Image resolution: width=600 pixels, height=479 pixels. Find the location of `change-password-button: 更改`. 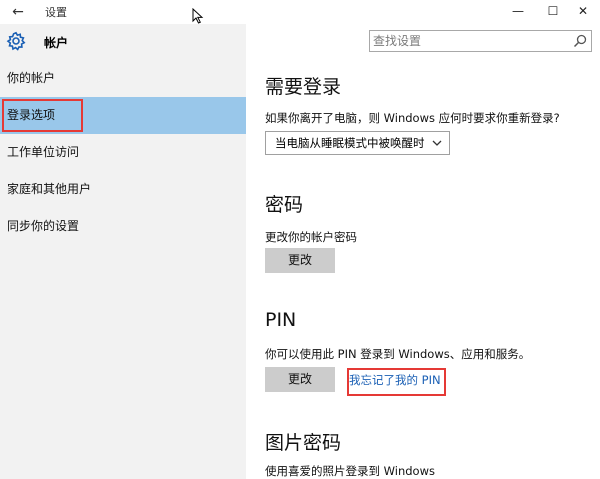

change-password-button: 更改 is located at coordinates (300, 260).